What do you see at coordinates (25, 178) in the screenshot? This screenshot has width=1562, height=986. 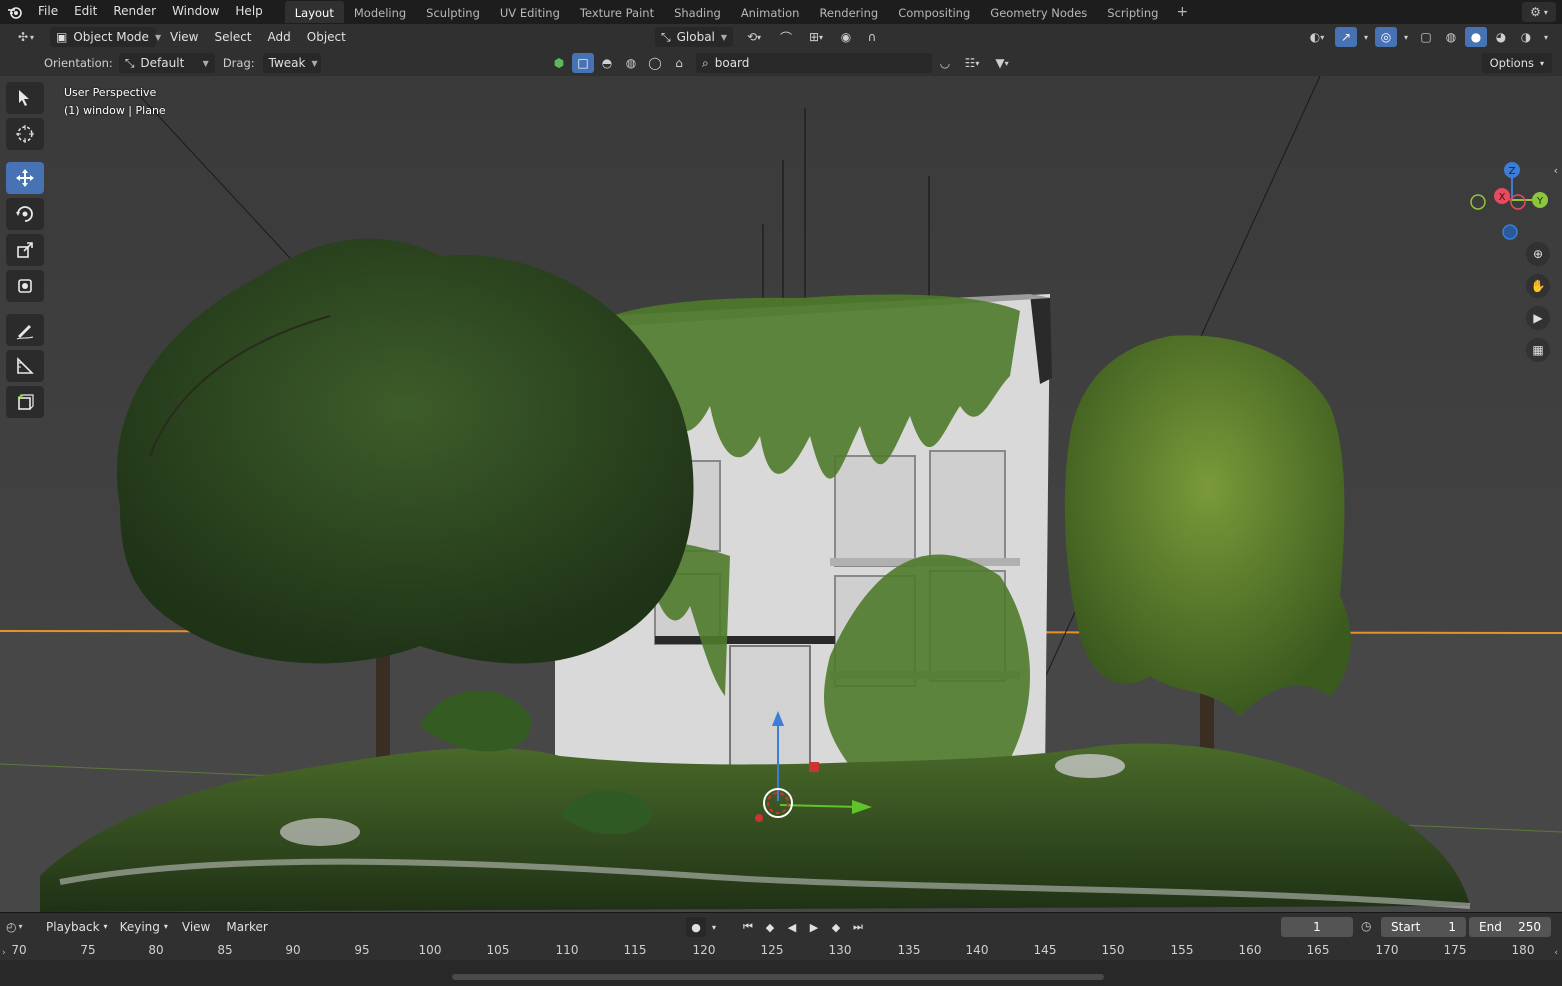 I see `move-tool-icon` at bounding box center [25, 178].